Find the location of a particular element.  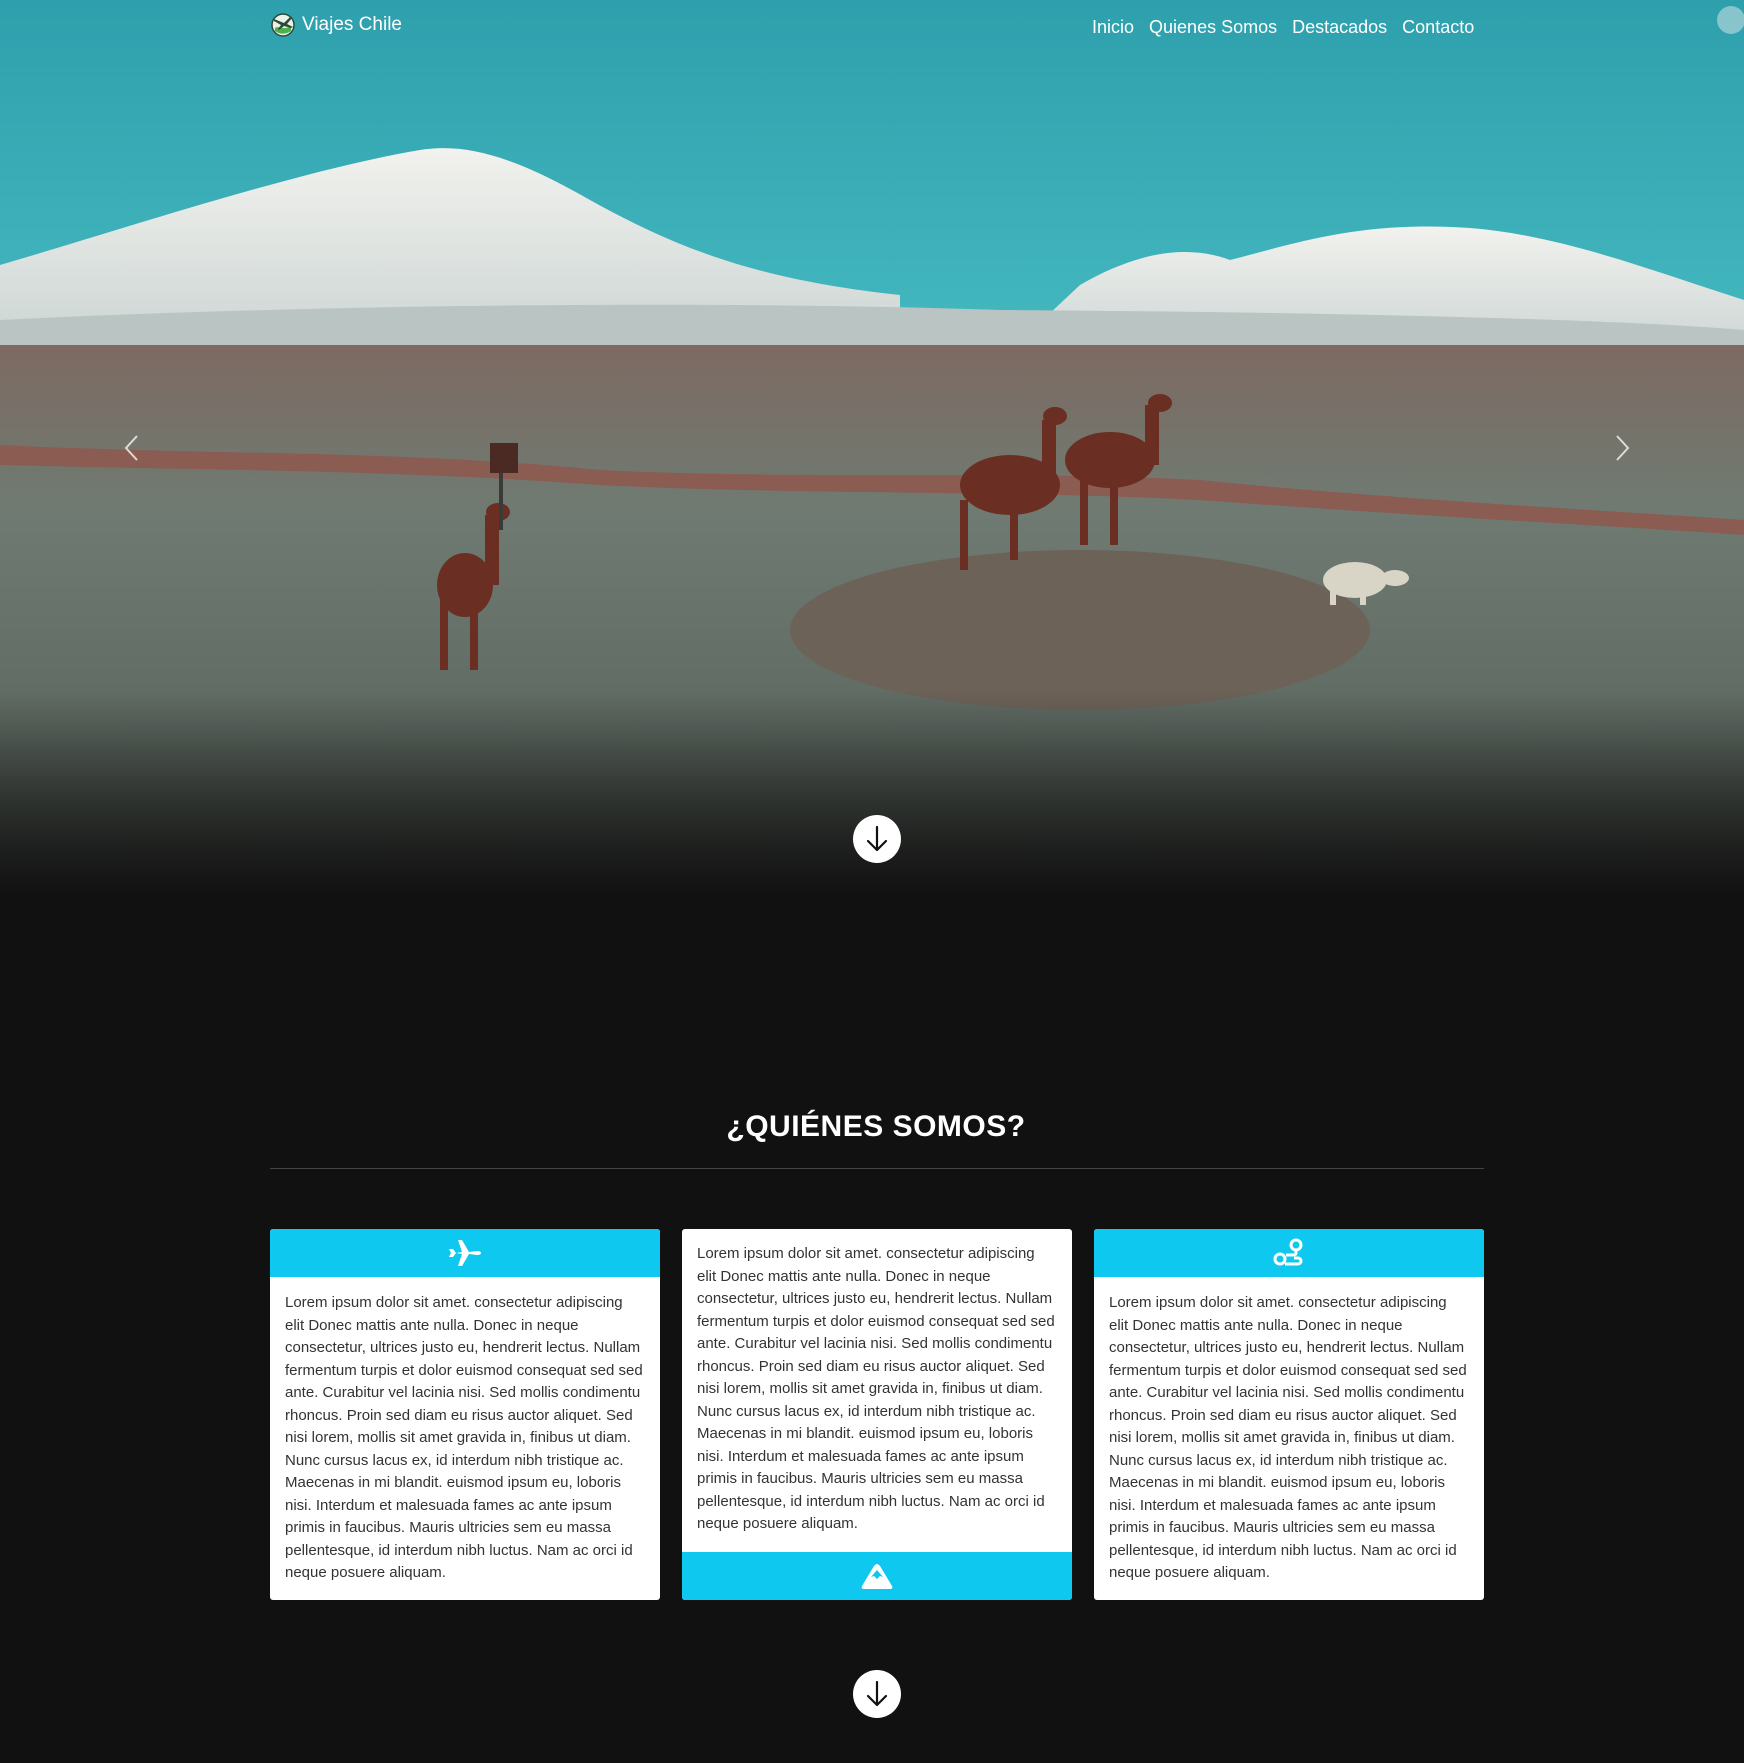

fullscreen-icon is located at coordinates (1730, 20).